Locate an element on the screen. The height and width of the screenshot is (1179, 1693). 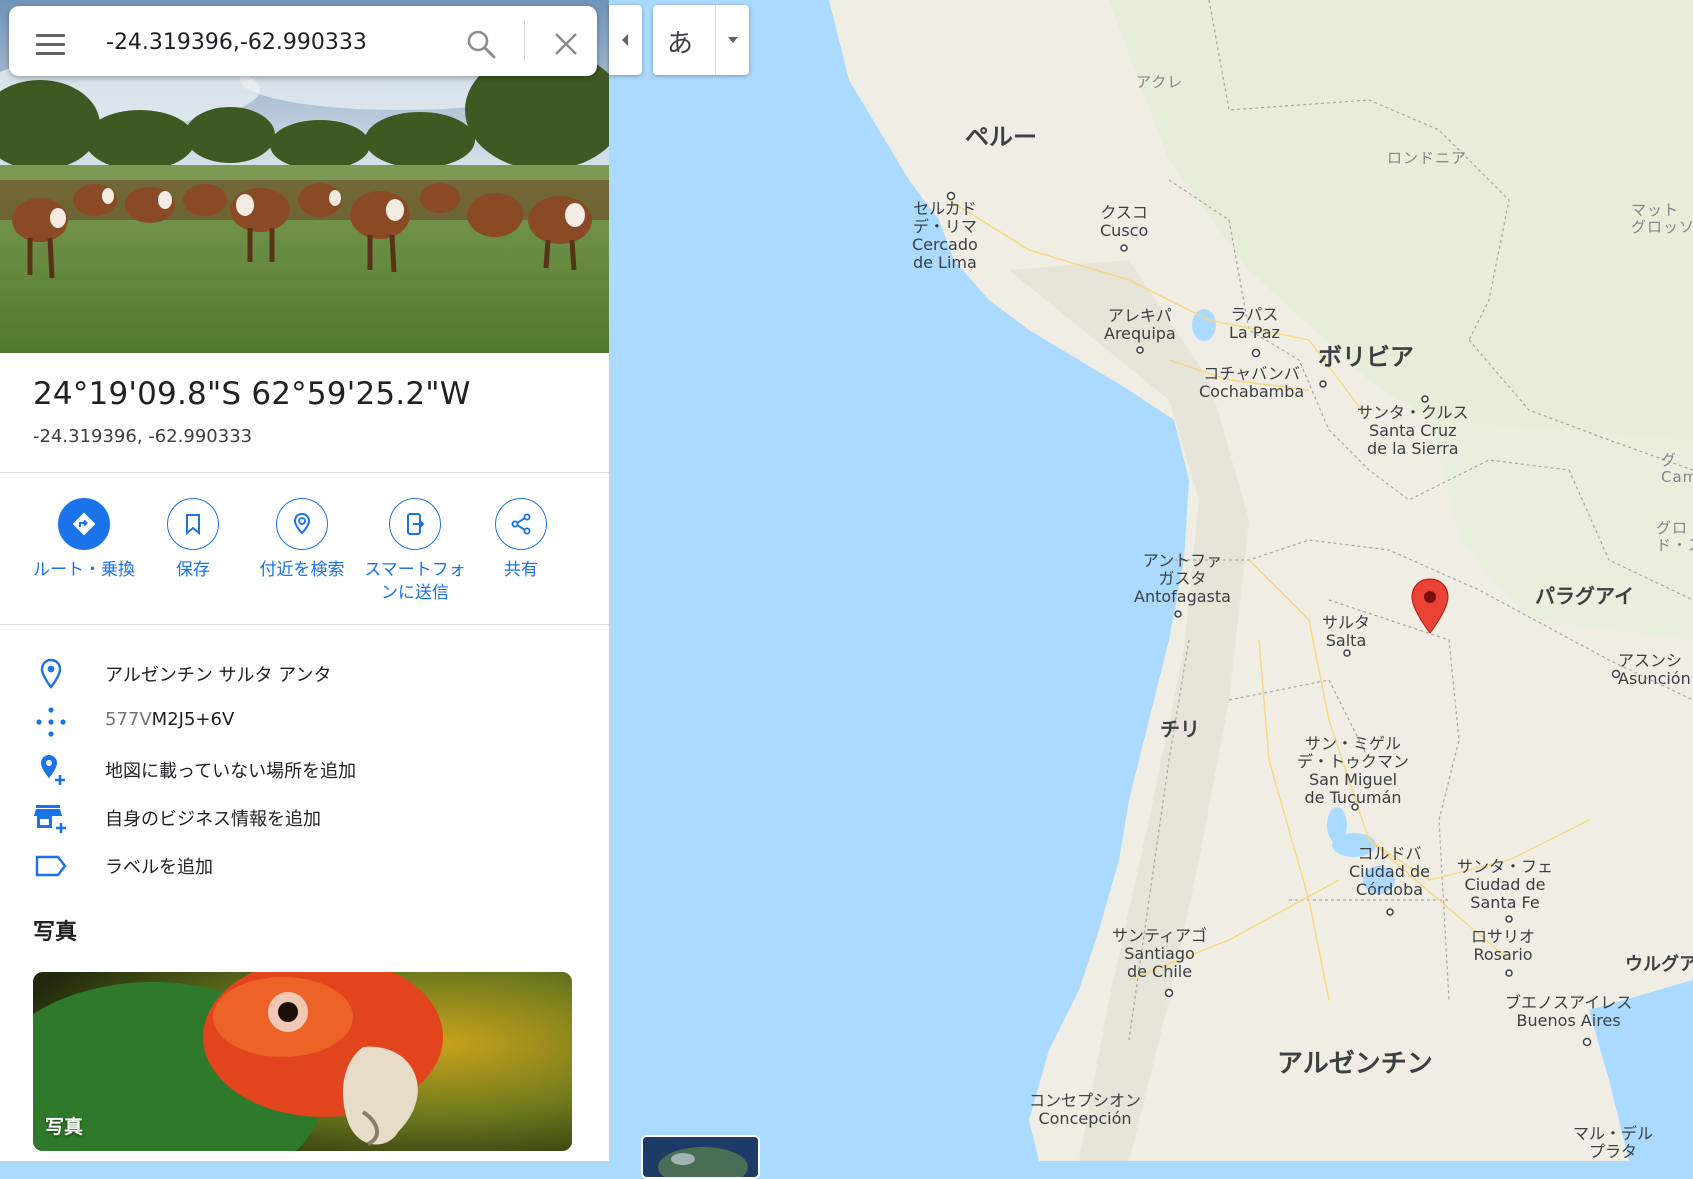
plus-code-prefix: 577V is located at coordinates (128, 719).